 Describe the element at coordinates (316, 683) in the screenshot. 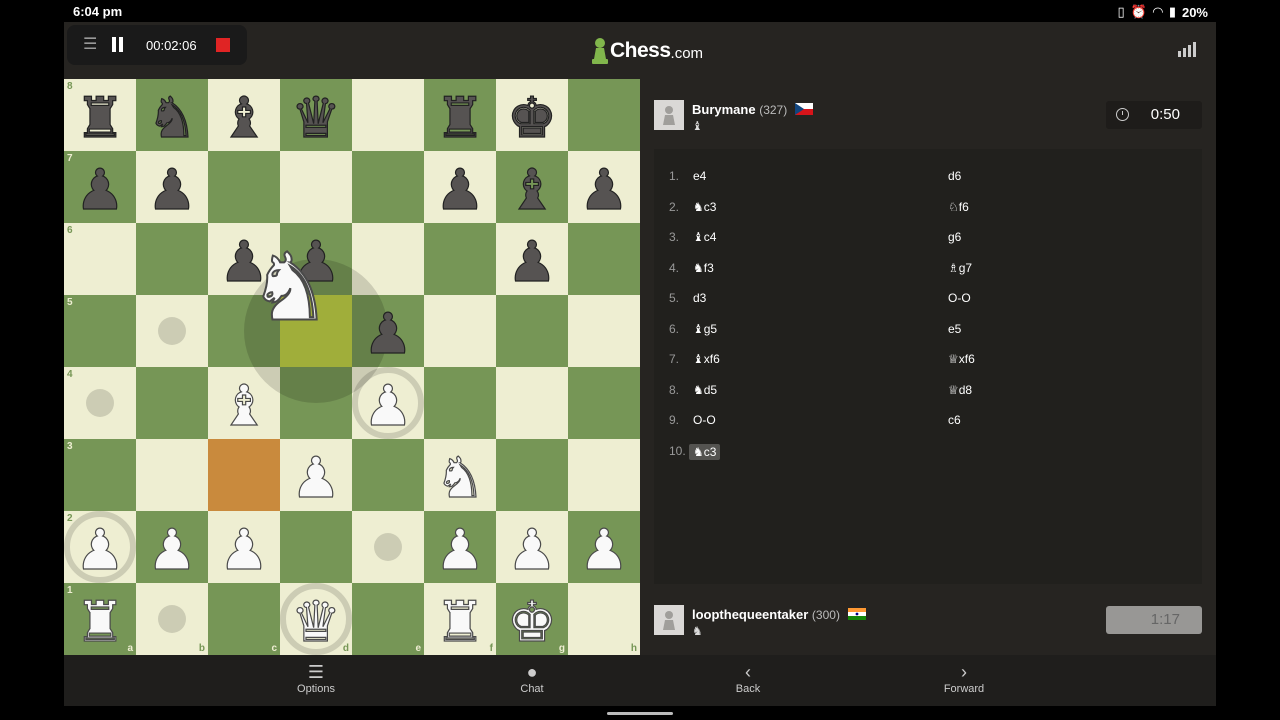

I see `options-button: ☰ Options` at that location.